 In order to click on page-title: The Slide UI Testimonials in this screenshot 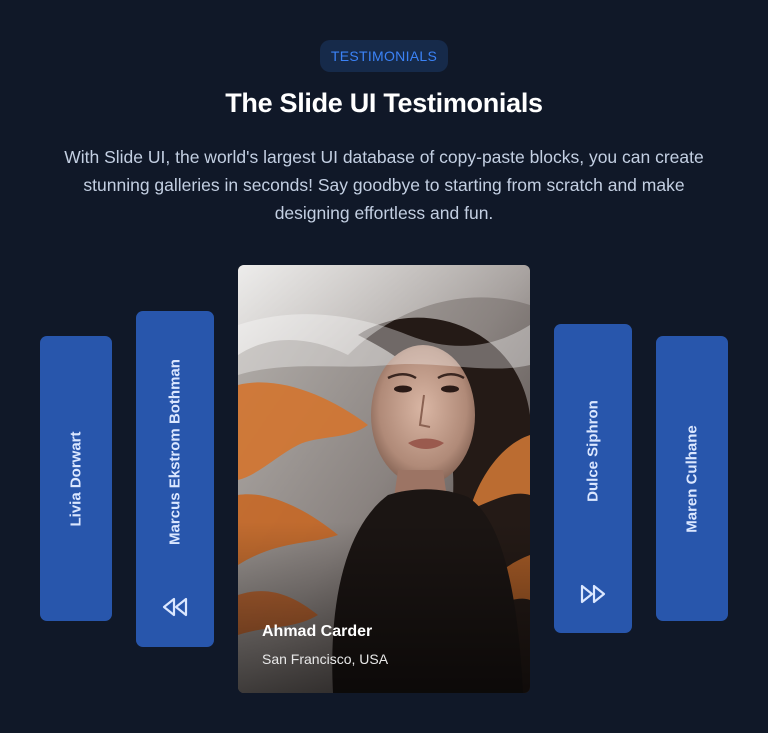, I will do `click(384, 103)`.